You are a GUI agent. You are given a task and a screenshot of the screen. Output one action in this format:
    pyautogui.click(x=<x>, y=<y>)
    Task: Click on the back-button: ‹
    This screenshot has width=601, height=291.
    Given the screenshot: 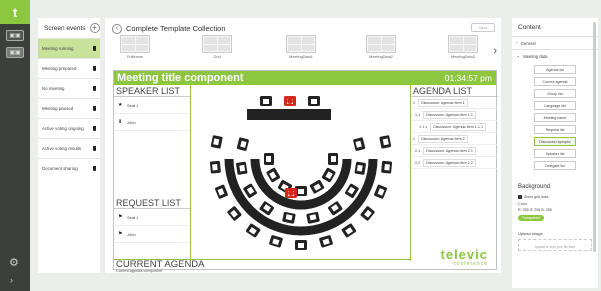 What is the action you would take?
    pyautogui.click(x=117, y=29)
    